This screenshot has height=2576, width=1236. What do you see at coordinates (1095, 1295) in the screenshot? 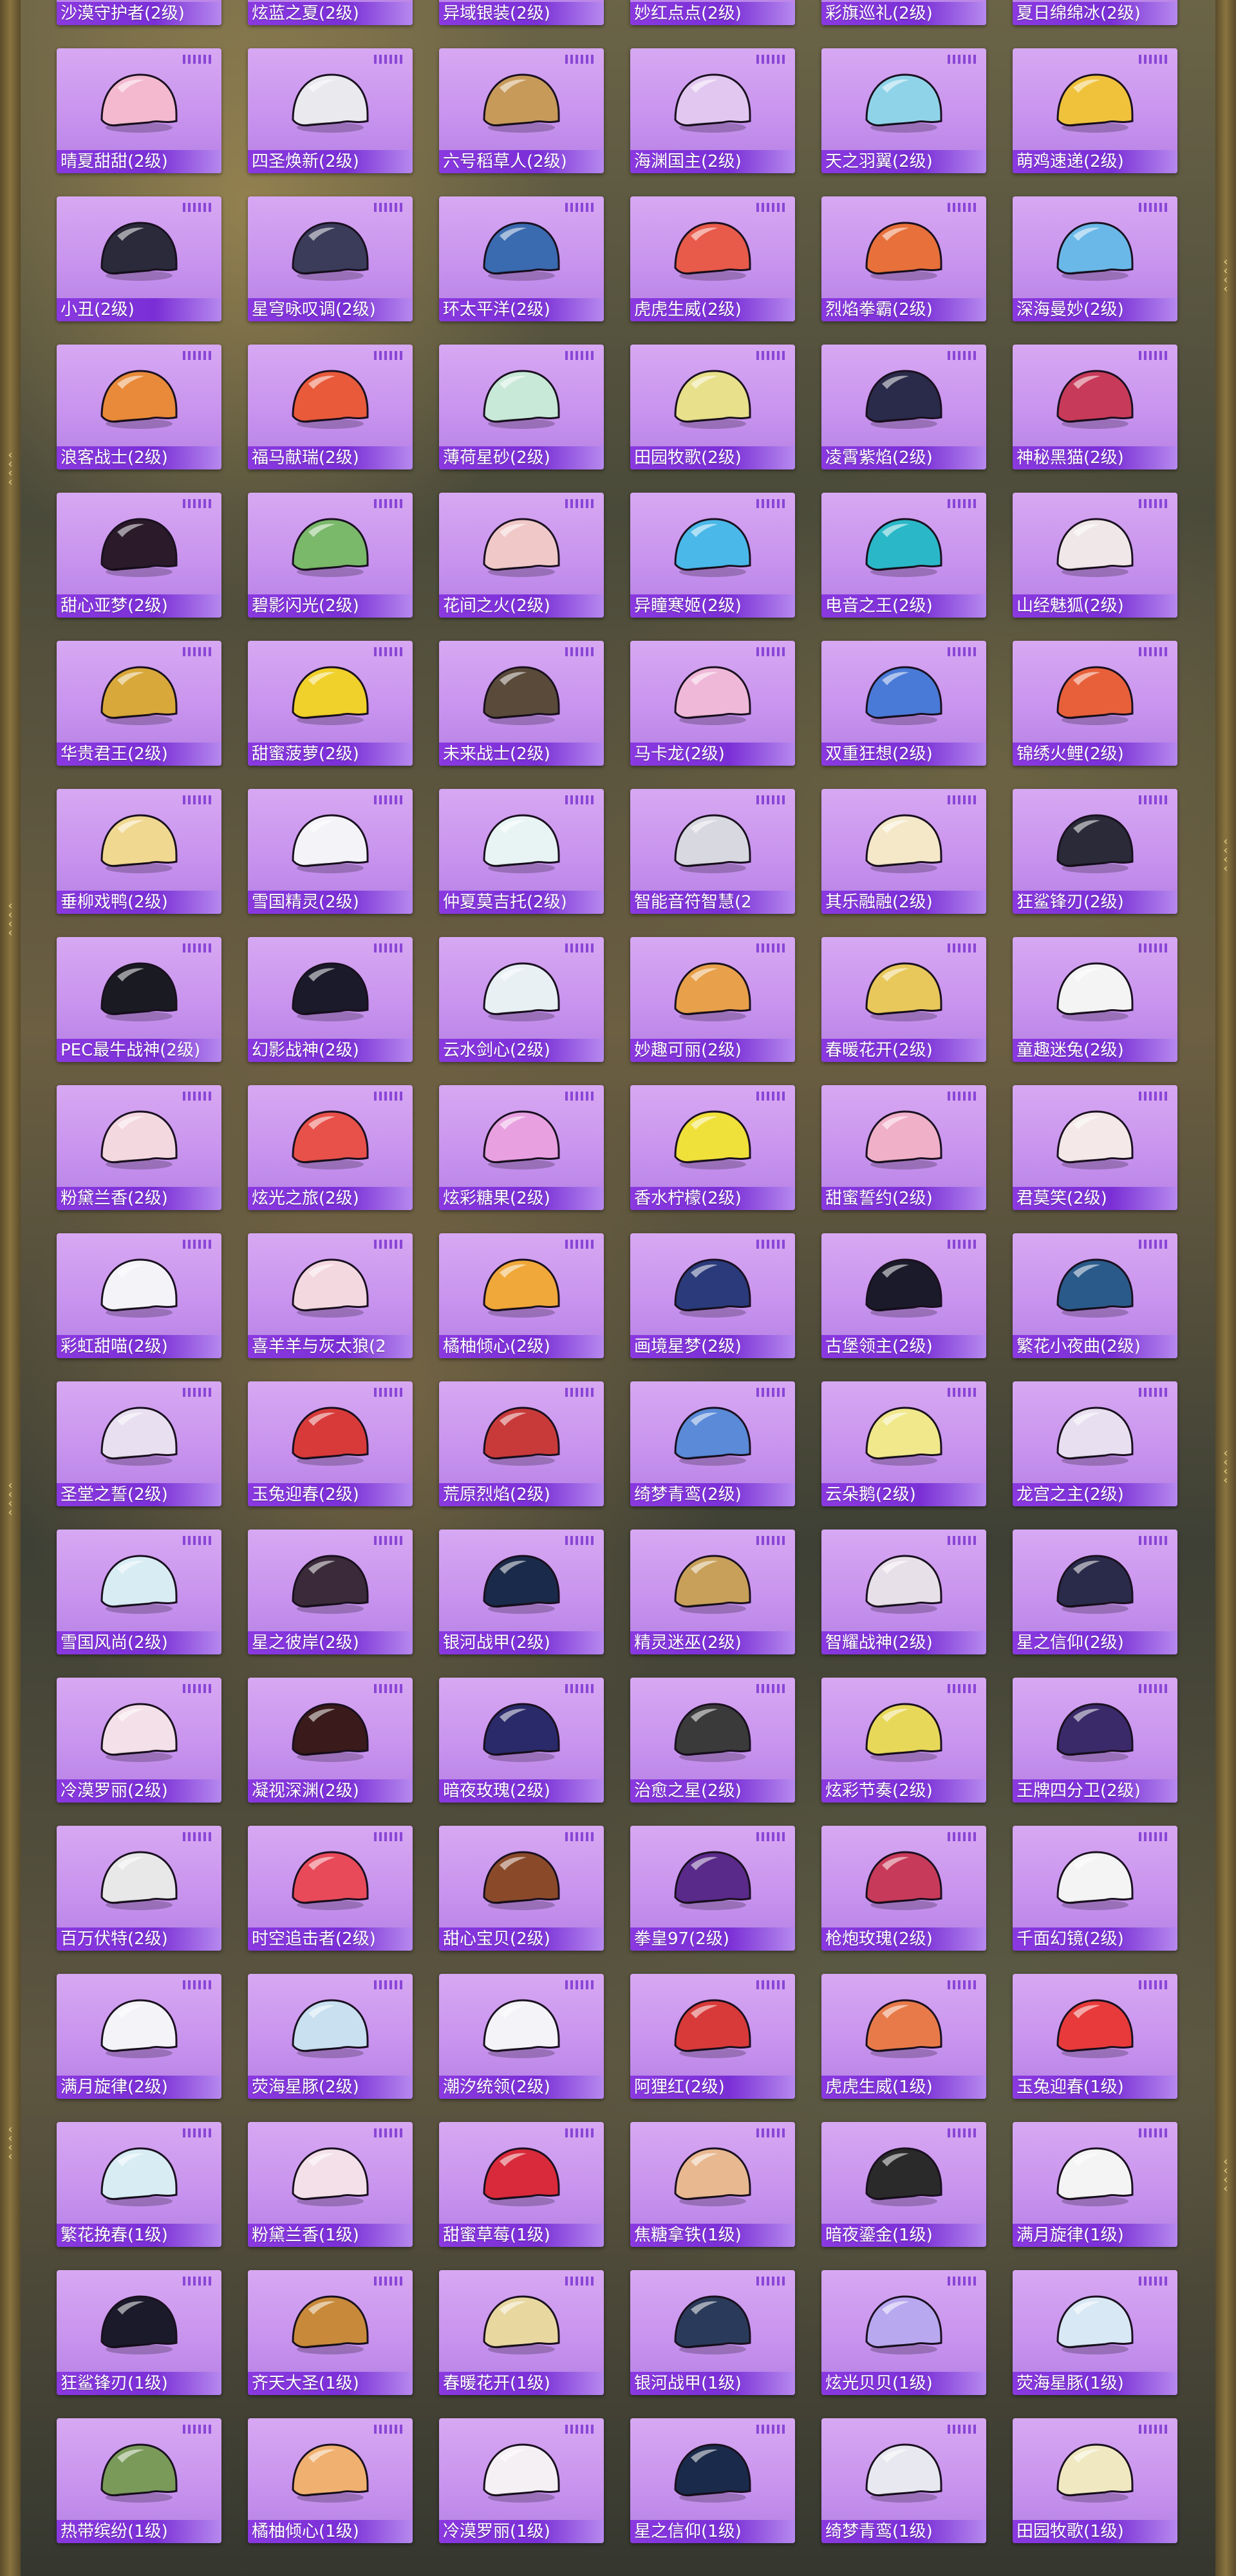
I see `helmet-card-60: 繁花小夜曲(2级)` at bounding box center [1095, 1295].